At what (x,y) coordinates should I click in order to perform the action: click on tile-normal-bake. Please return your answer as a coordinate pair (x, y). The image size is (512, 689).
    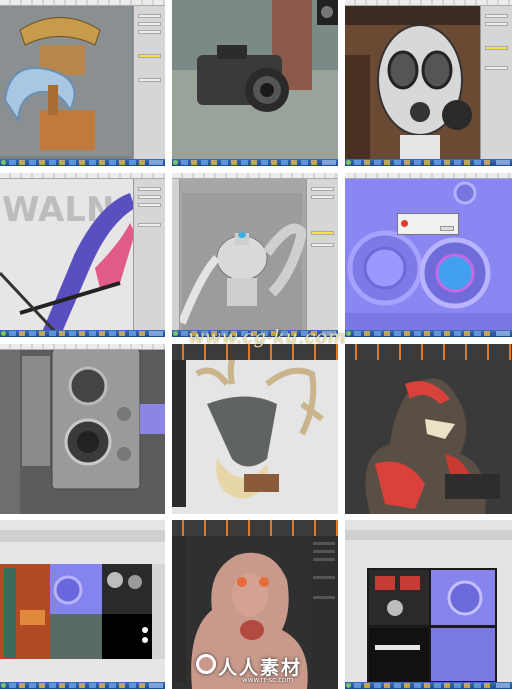
    Looking at the image, I should click on (428, 255).